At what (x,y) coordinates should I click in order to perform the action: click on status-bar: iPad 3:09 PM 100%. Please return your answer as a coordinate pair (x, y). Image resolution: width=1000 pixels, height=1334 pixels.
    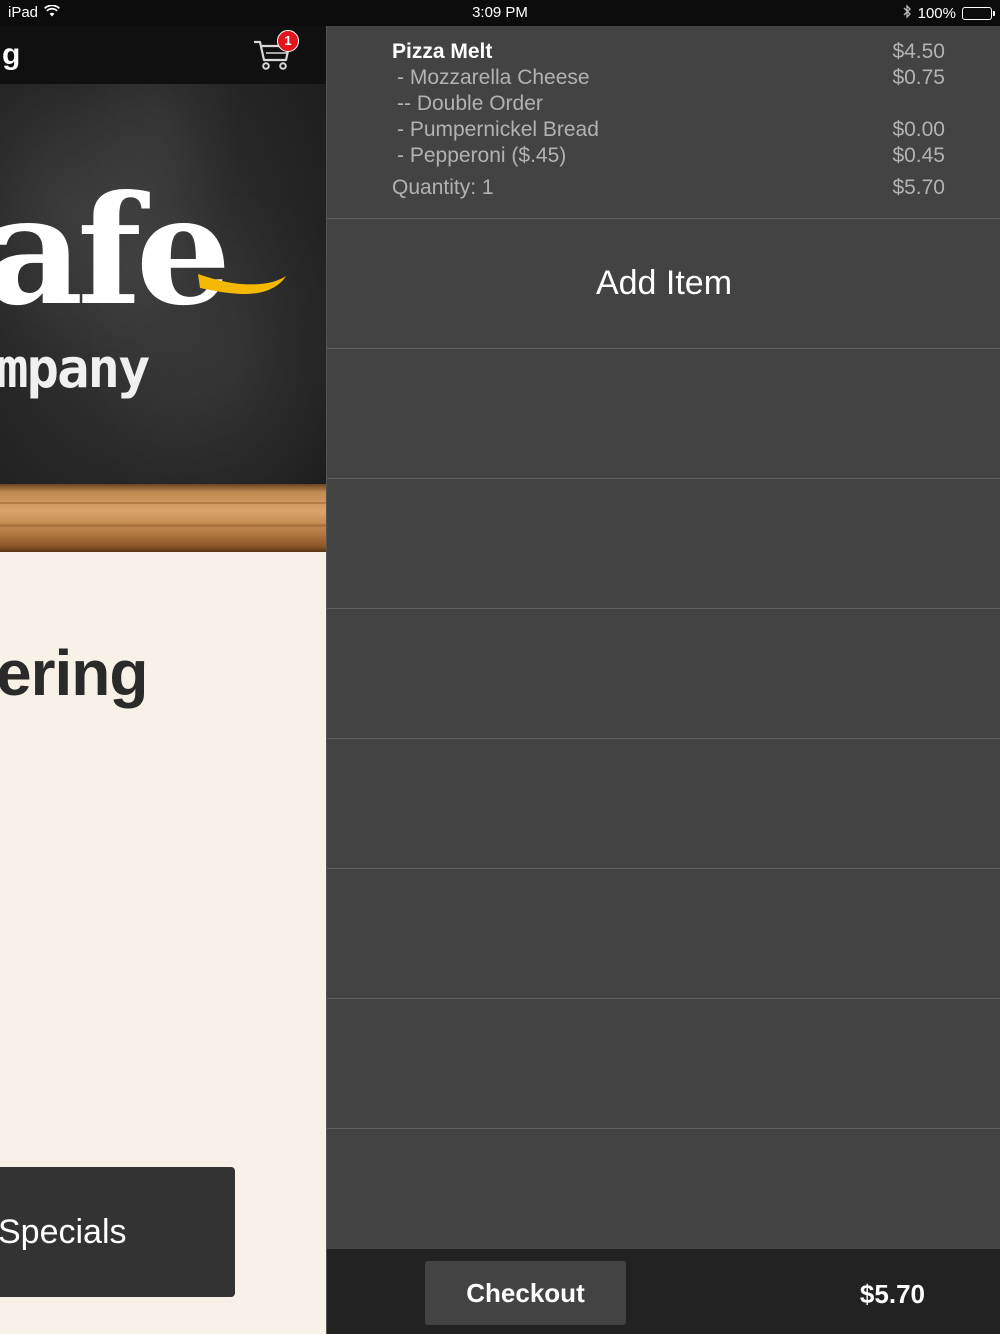
    Looking at the image, I should click on (500, 13).